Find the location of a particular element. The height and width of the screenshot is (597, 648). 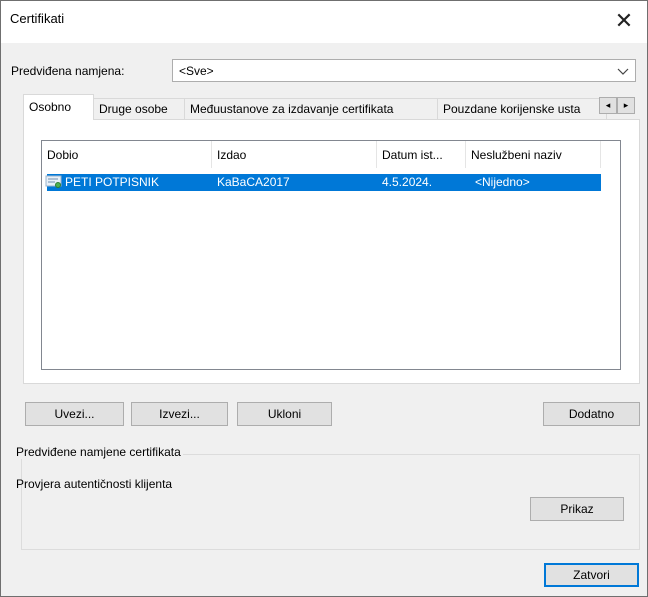

window-title: Certifikati is located at coordinates (37, 18).